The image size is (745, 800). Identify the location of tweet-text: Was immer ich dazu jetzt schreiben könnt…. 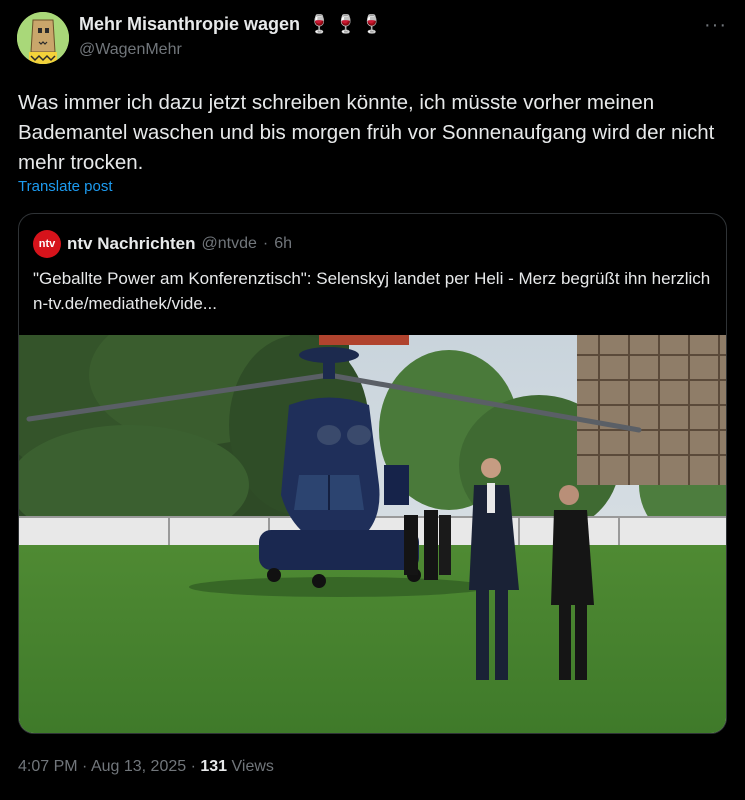
(366, 132).